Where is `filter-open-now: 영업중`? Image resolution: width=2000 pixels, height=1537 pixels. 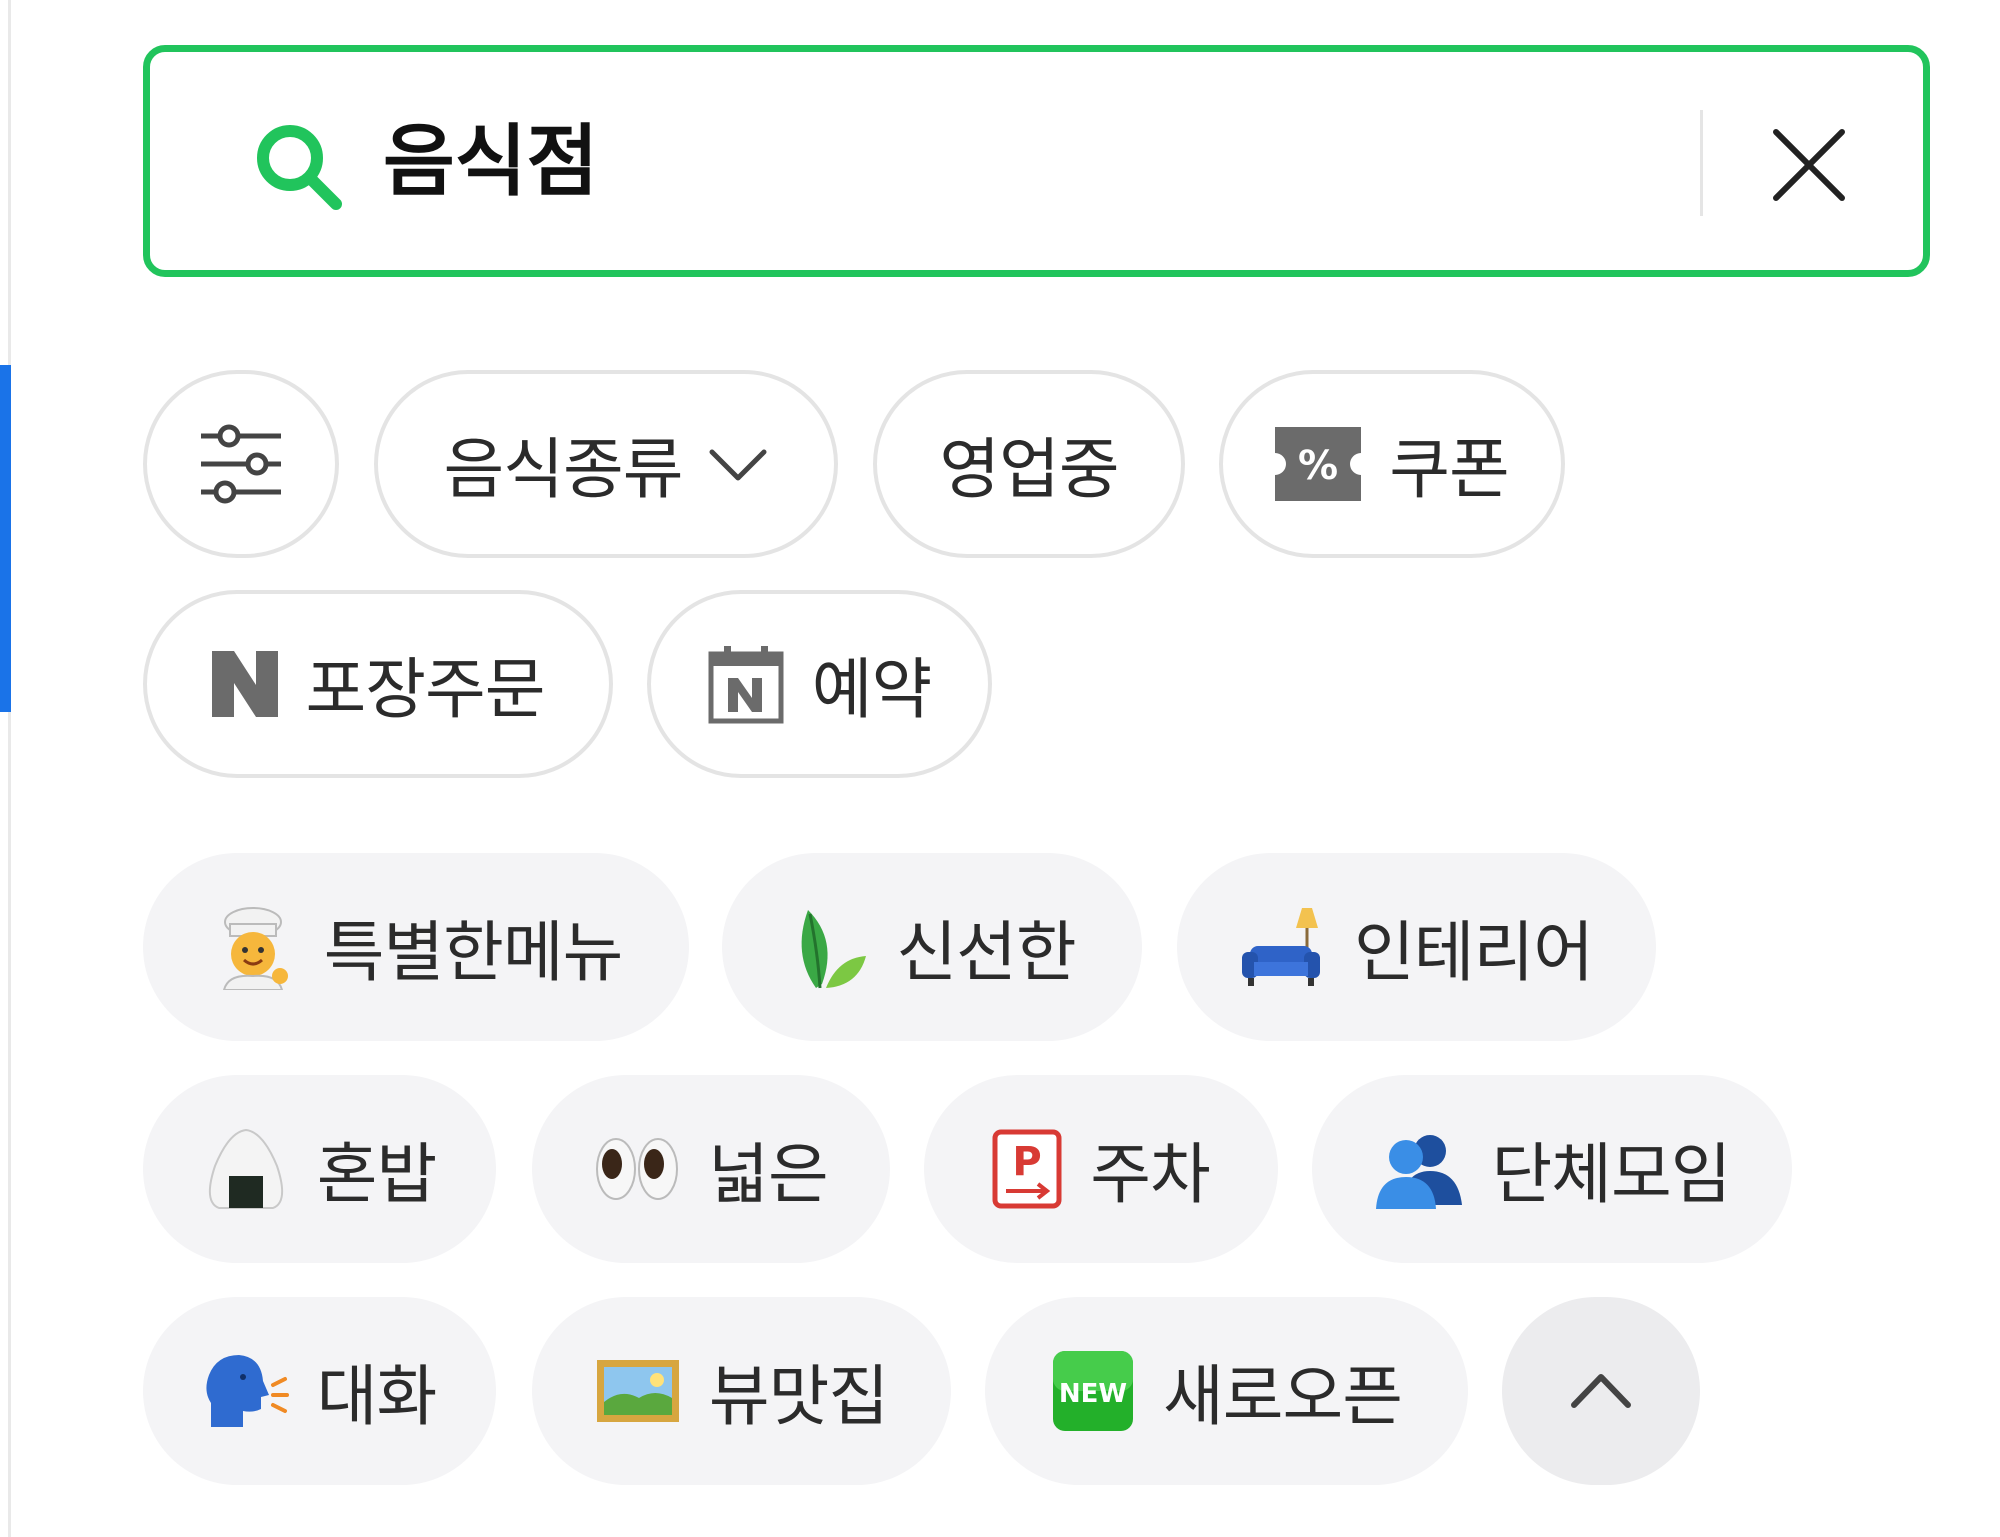
filter-open-now: 영업중 is located at coordinates (1029, 464).